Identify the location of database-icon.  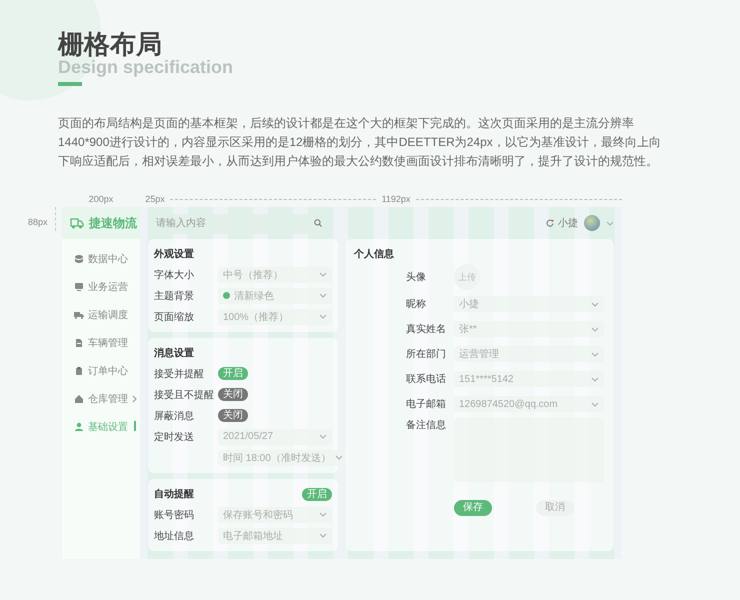
(79, 259).